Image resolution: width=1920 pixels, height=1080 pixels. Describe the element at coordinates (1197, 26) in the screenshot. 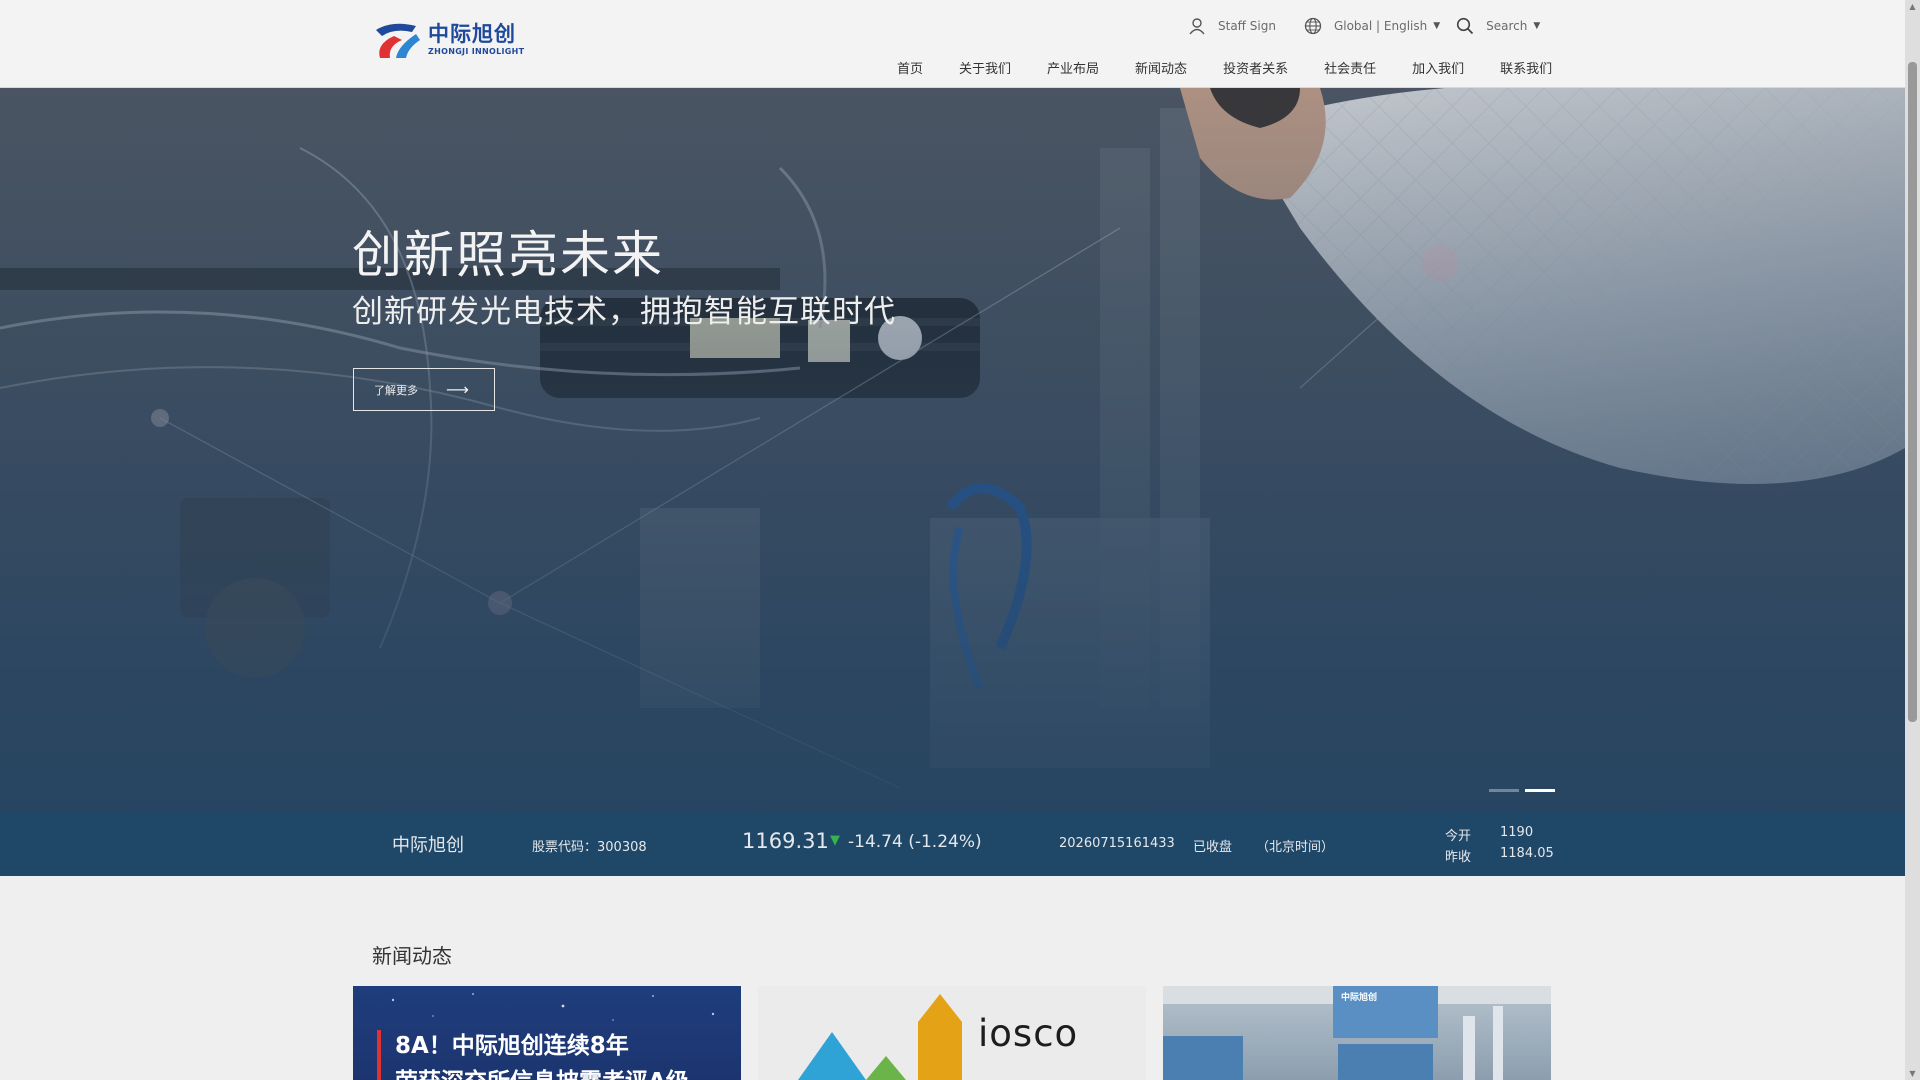

I see `user-icon` at that location.